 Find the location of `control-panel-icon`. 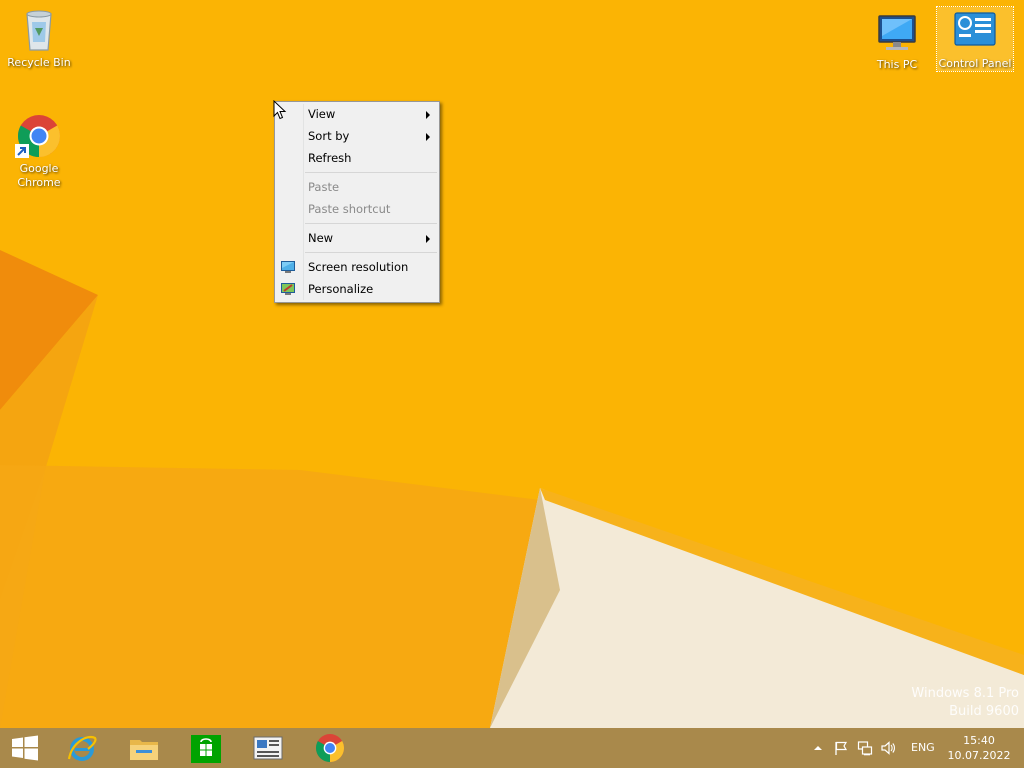

control-panel-icon is located at coordinates (975, 31).